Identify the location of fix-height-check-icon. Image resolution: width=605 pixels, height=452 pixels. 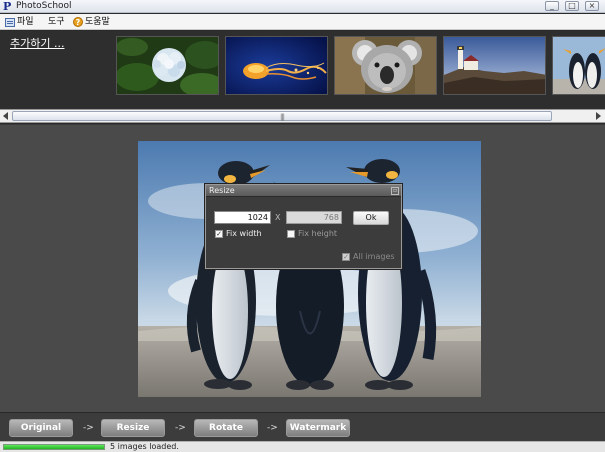
(291, 233).